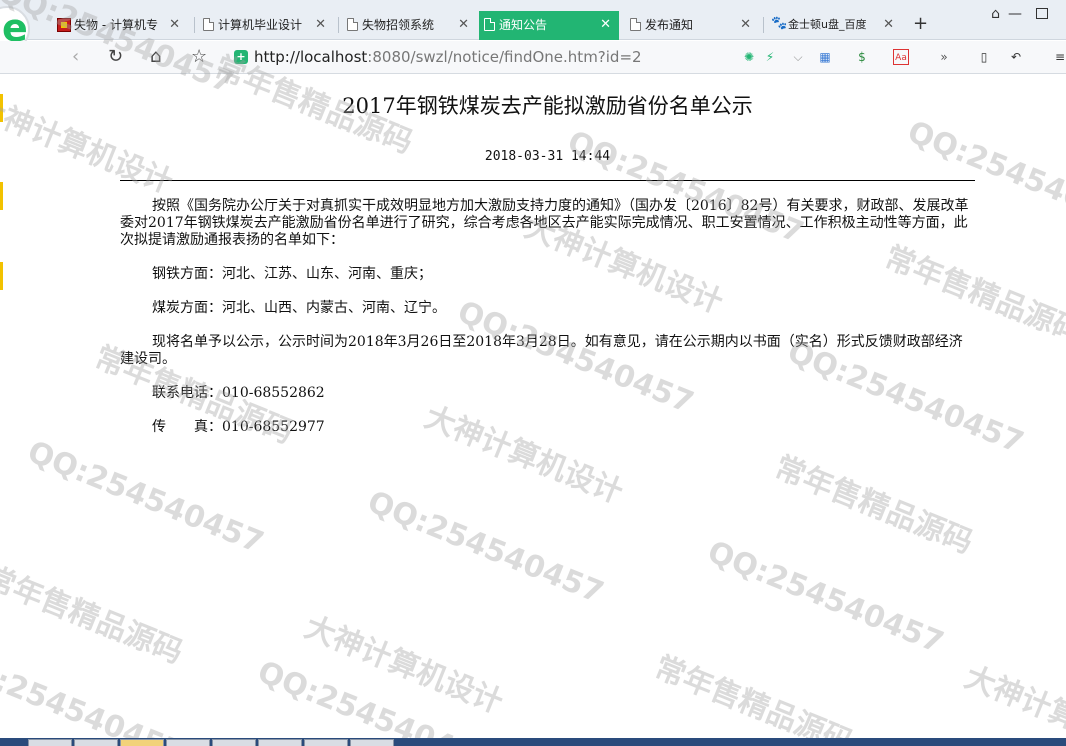  I want to click on phone-icon: ▯, so click(984, 57).